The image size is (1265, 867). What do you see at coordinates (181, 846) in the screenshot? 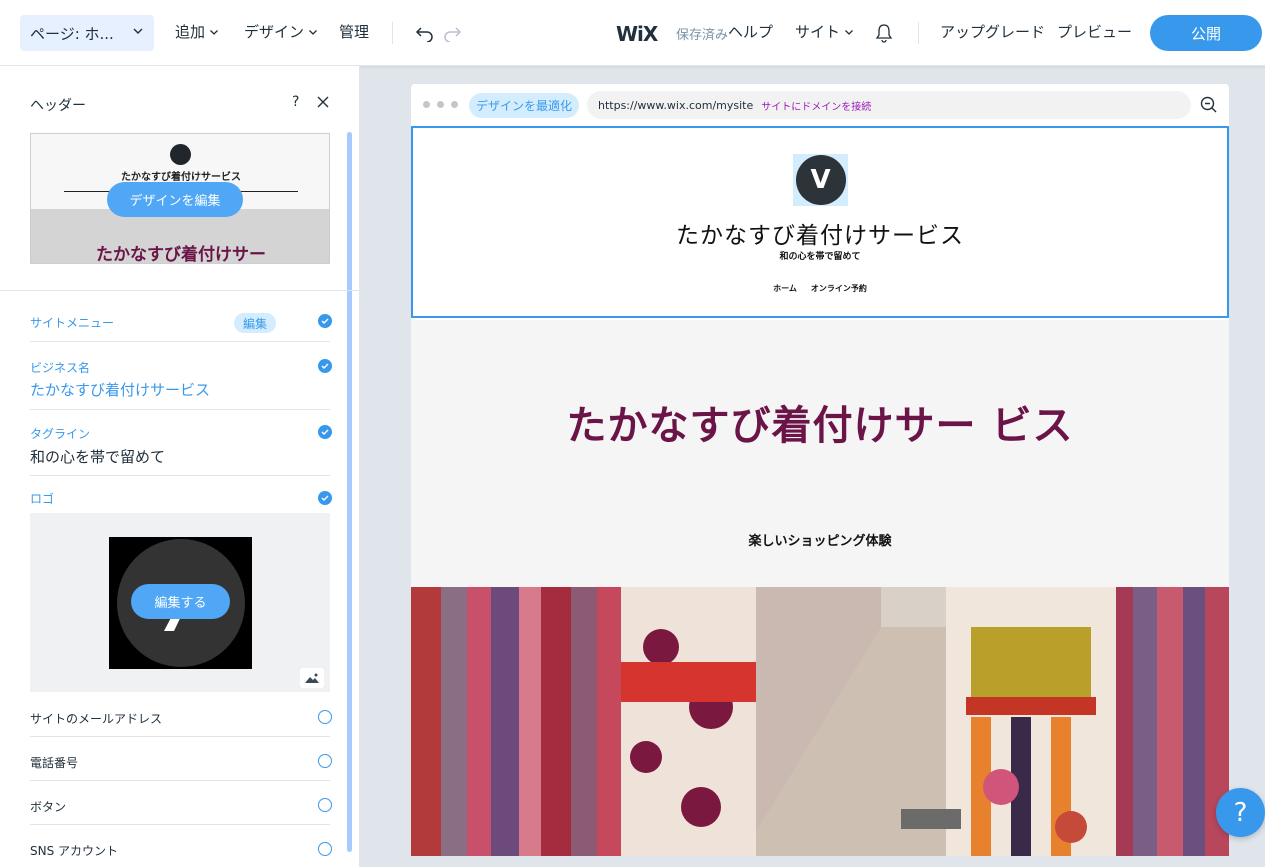
I see `row-sns: SNS アカウント` at bounding box center [181, 846].